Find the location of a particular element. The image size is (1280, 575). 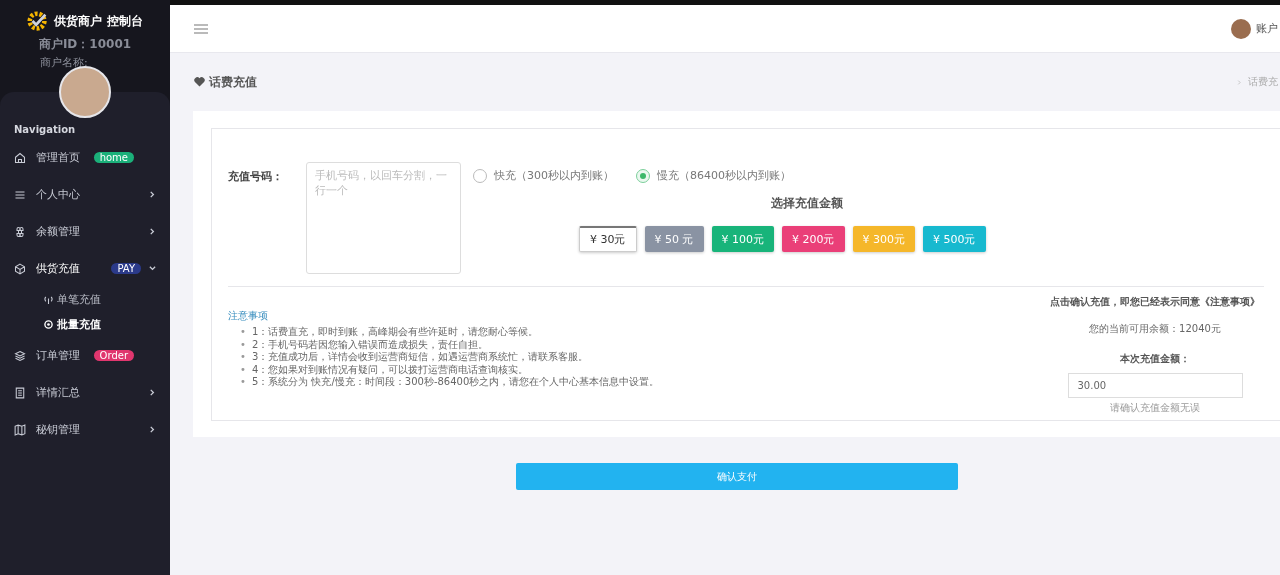

signal-icon is located at coordinates (48, 299).